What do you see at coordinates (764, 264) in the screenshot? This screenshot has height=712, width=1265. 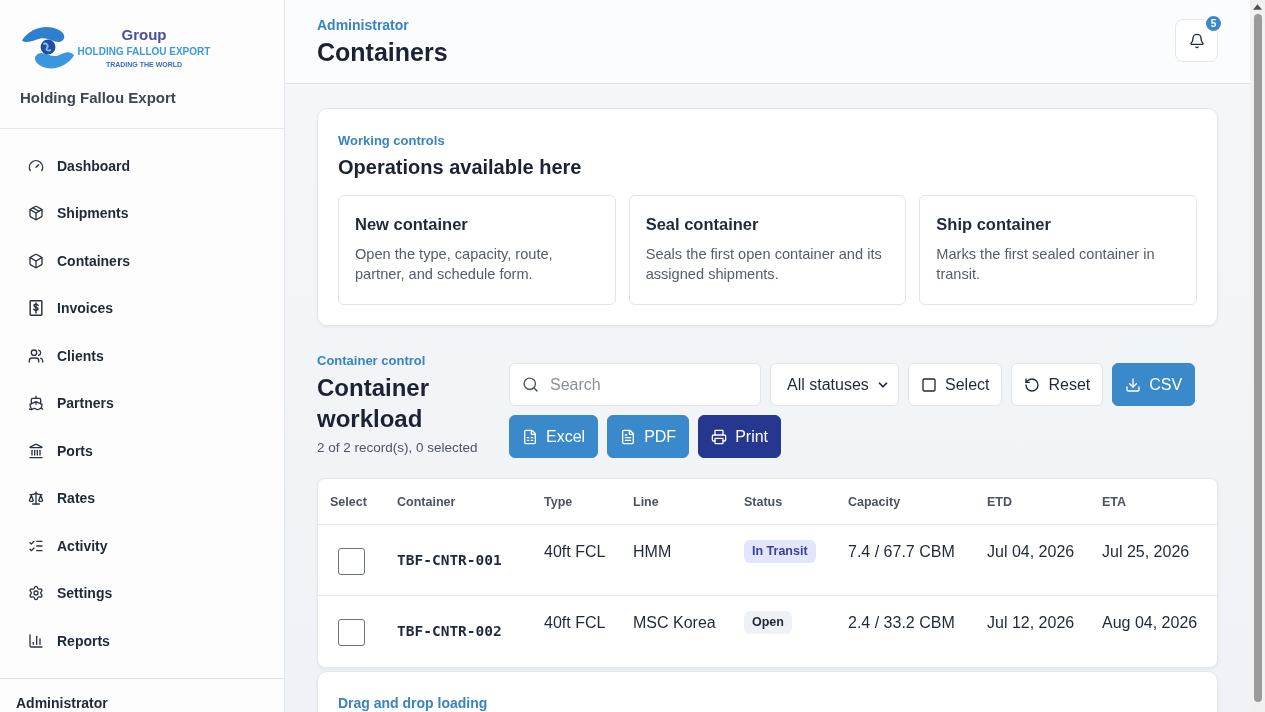 I see `operation-description: Seals the first open container and its assigned shipments.` at bounding box center [764, 264].